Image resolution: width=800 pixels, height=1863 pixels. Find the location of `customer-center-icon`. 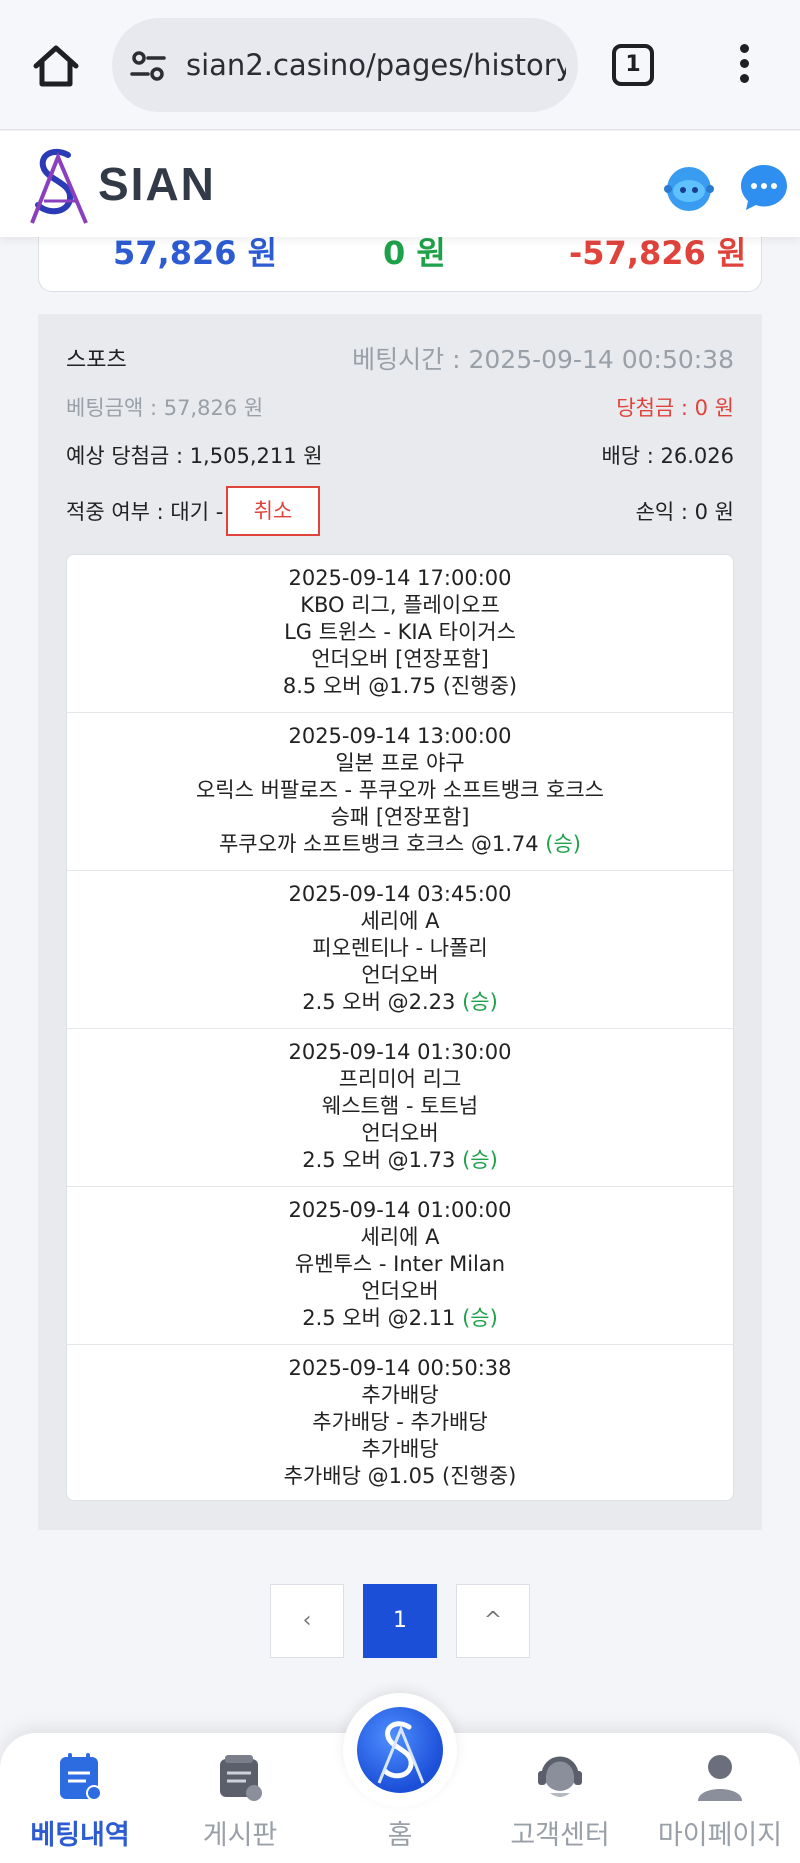

customer-center-icon is located at coordinates (560, 1776).